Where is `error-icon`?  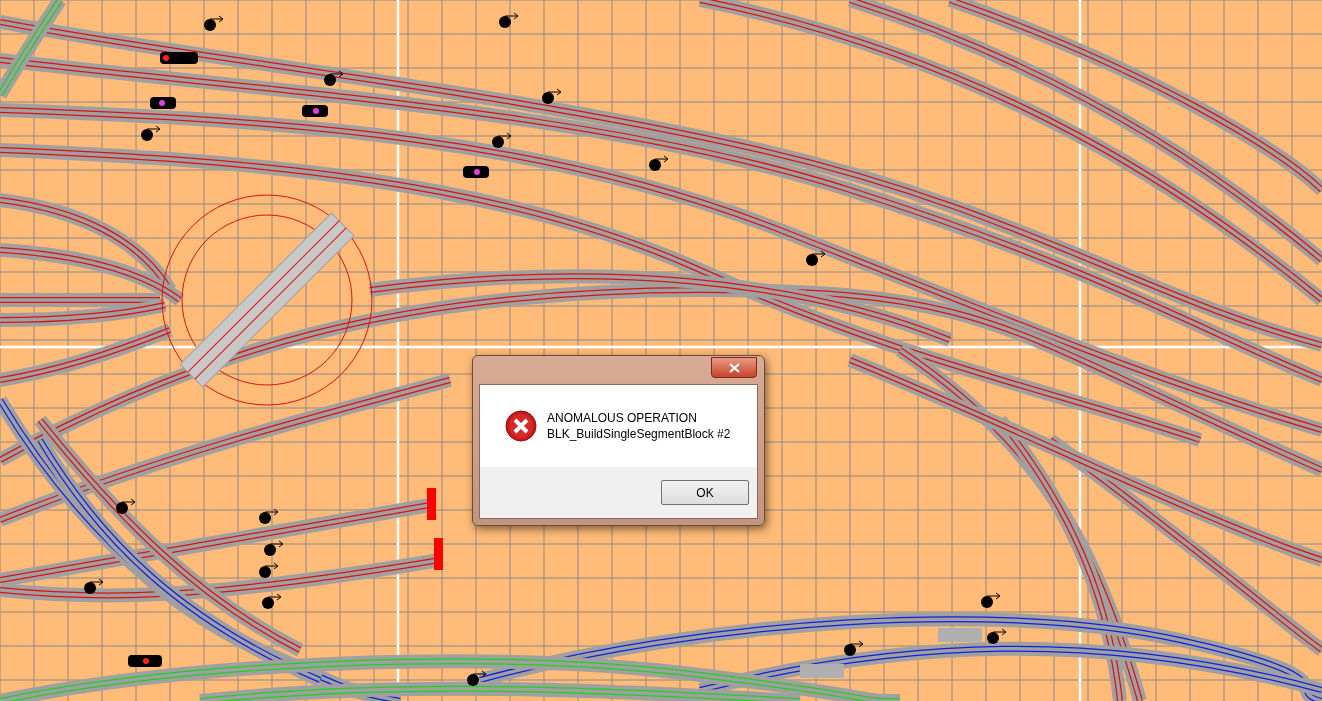
error-icon is located at coordinates (521, 426).